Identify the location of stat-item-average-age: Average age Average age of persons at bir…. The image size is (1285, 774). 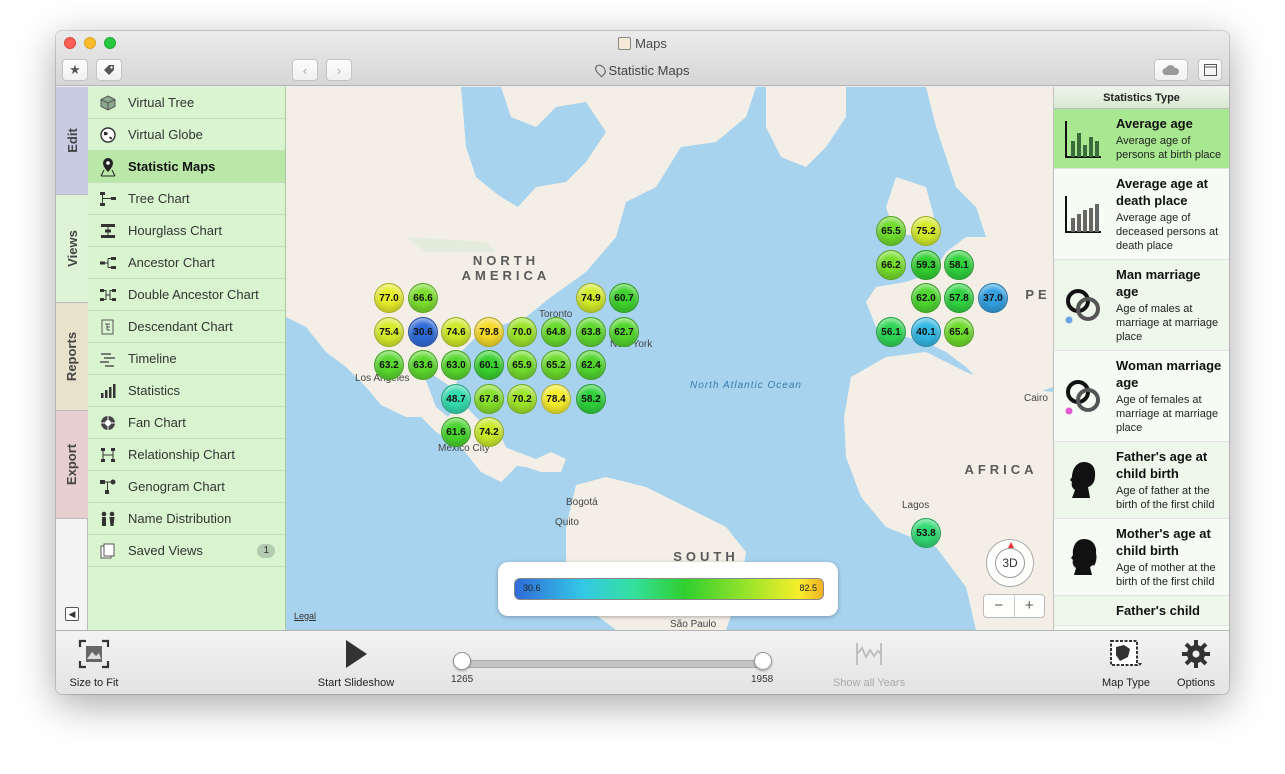
(1141, 139).